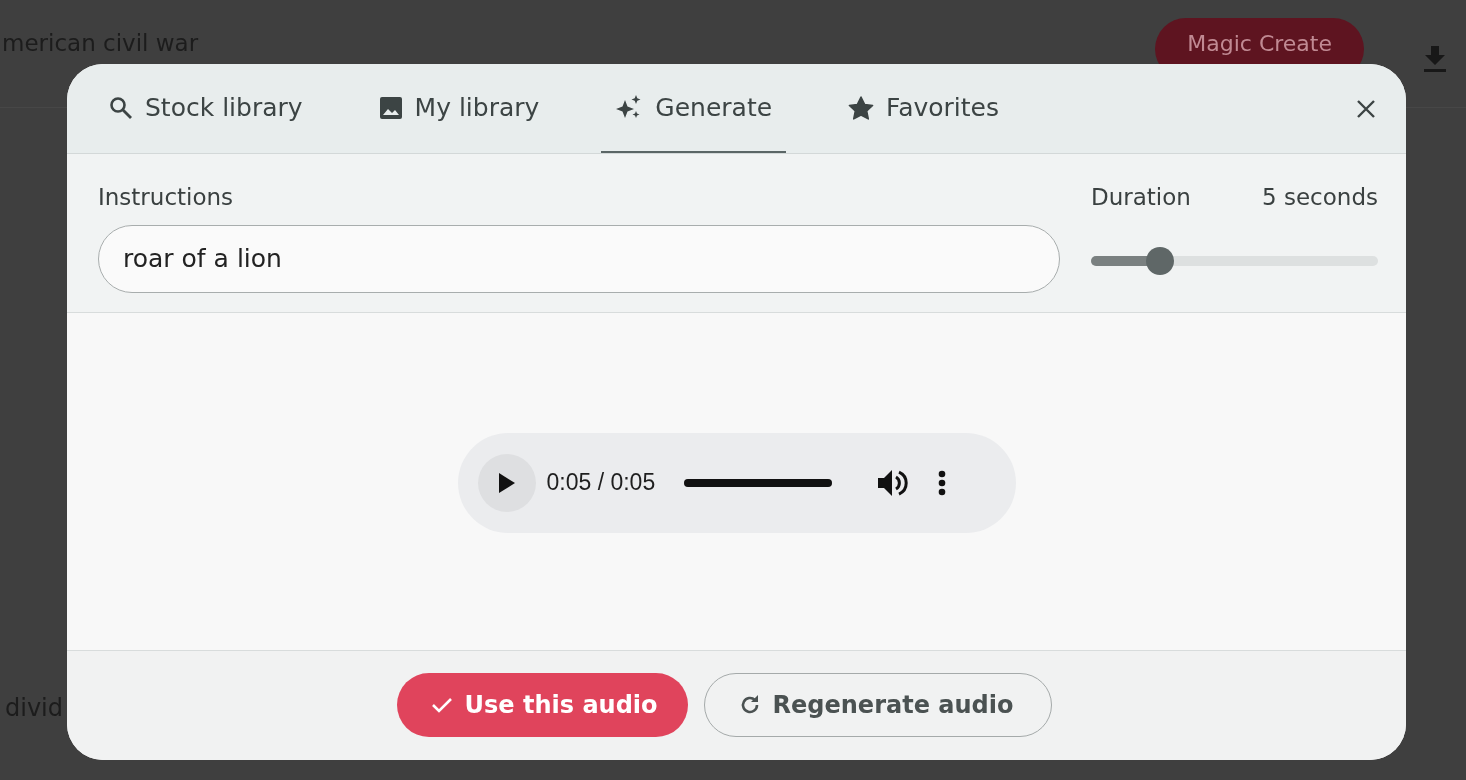 Image resolution: width=1466 pixels, height=780 pixels. I want to click on duration-reading: 5 seconds, so click(1320, 197).